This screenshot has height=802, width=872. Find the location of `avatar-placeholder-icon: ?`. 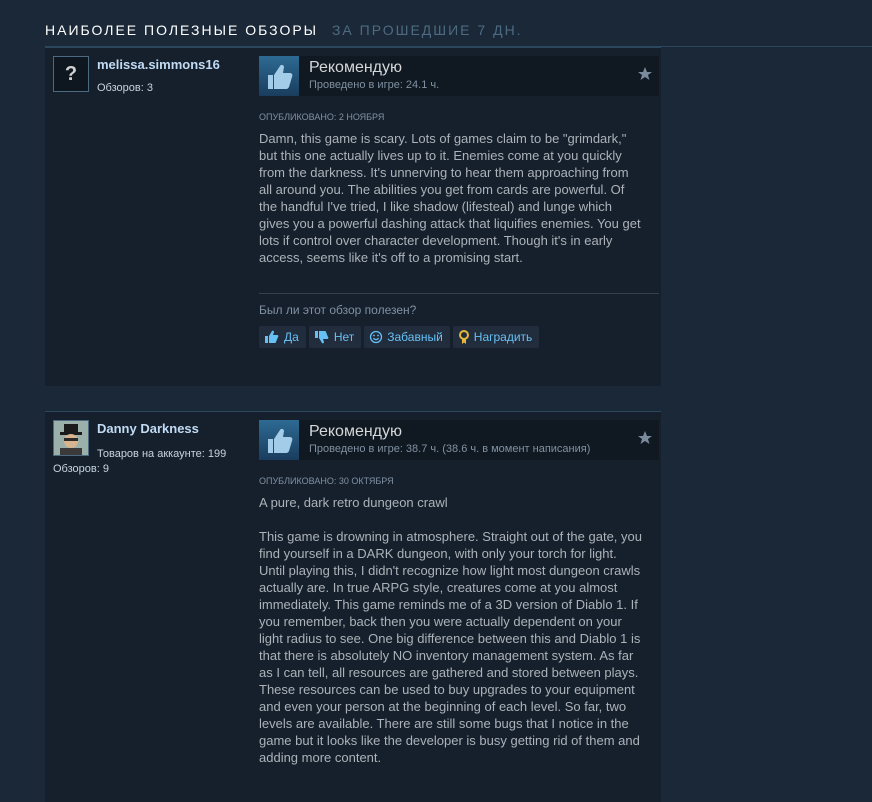

avatar-placeholder-icon: ? is located at coordinates (71, 73).